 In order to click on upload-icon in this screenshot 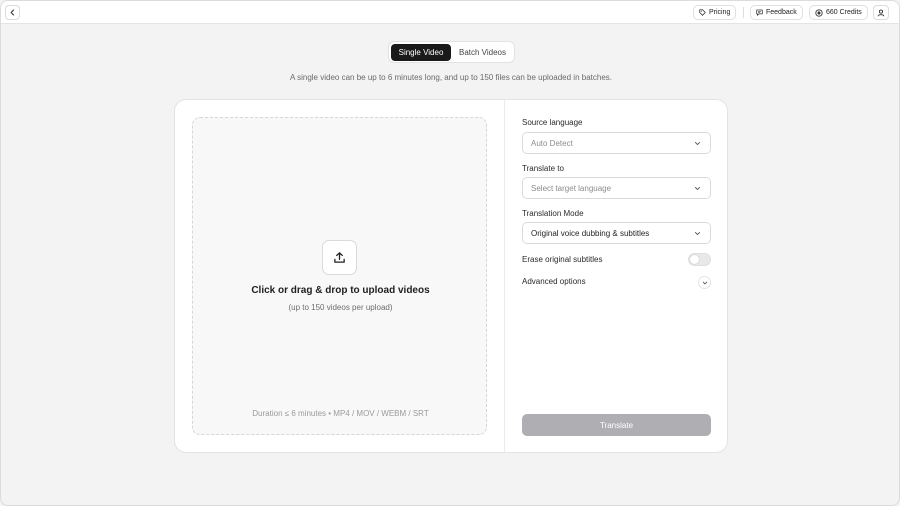, I will do `click(339, 257)`.